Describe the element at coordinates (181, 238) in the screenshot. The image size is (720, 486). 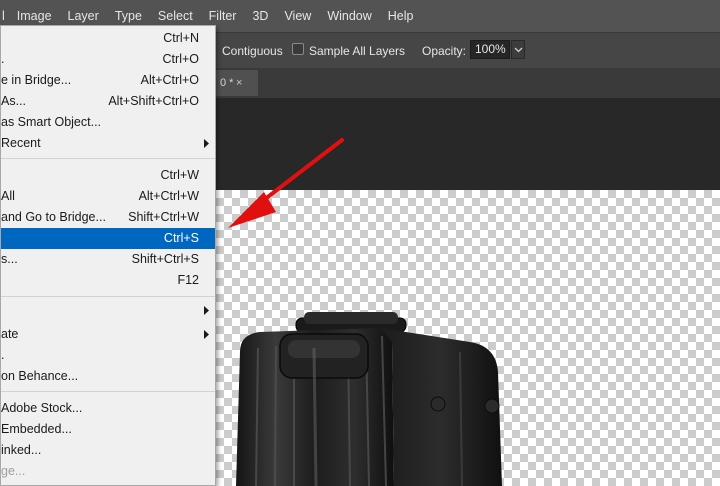
I see `shortcut-text: Ctrl+S` at that location.